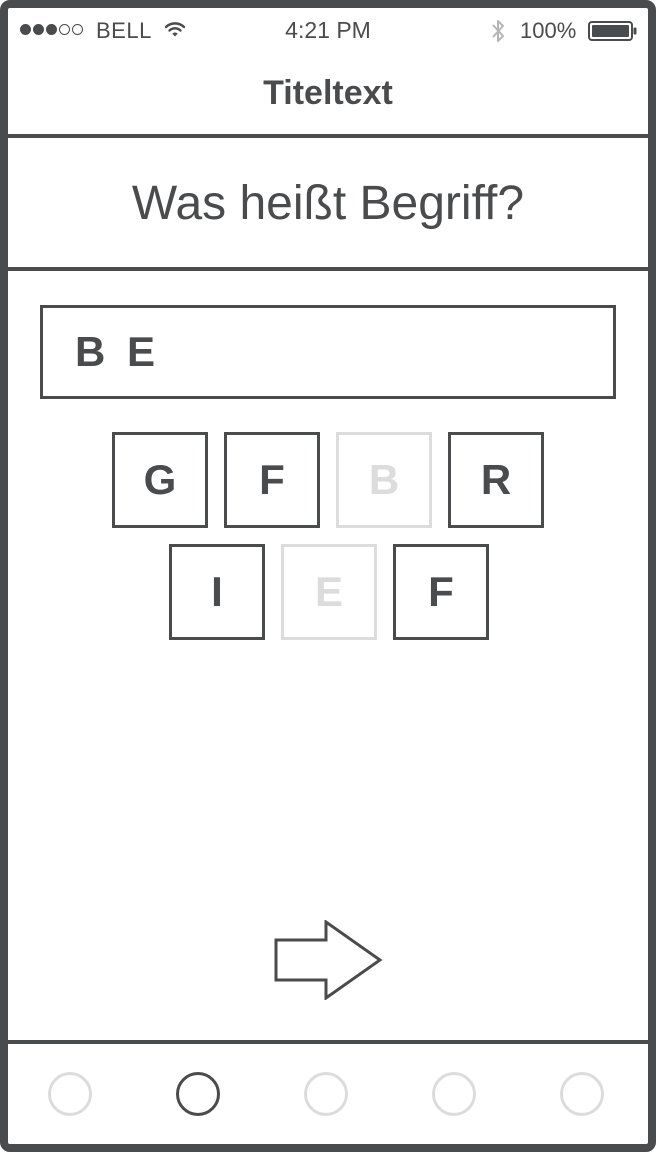 The width and height of the screenshot is (656, 1152). Describe the element at coordinates (328, 203) in the screenshot. I see `question-text: Was heißt Begriff?` at that location.